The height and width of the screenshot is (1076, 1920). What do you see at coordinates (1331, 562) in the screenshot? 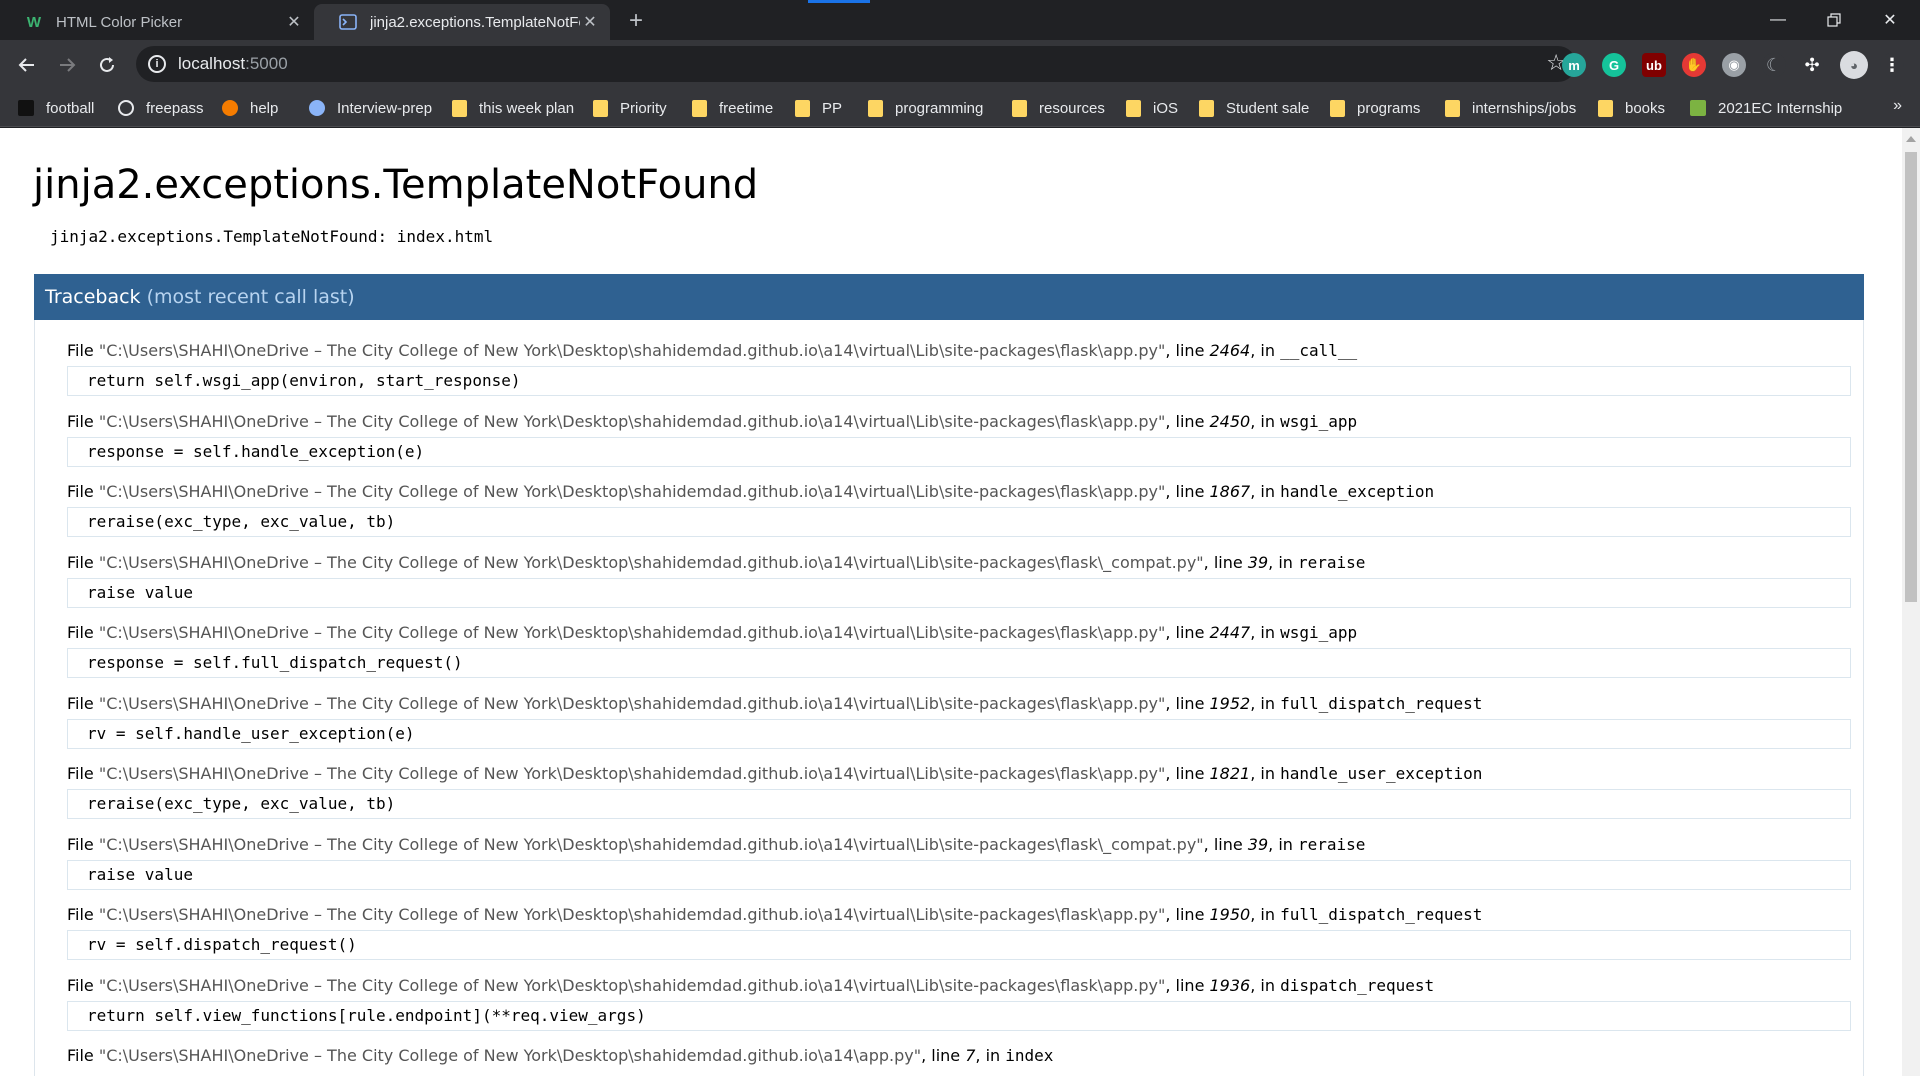
I see `frame-function: reraise` at bounding box center [1331, 562].